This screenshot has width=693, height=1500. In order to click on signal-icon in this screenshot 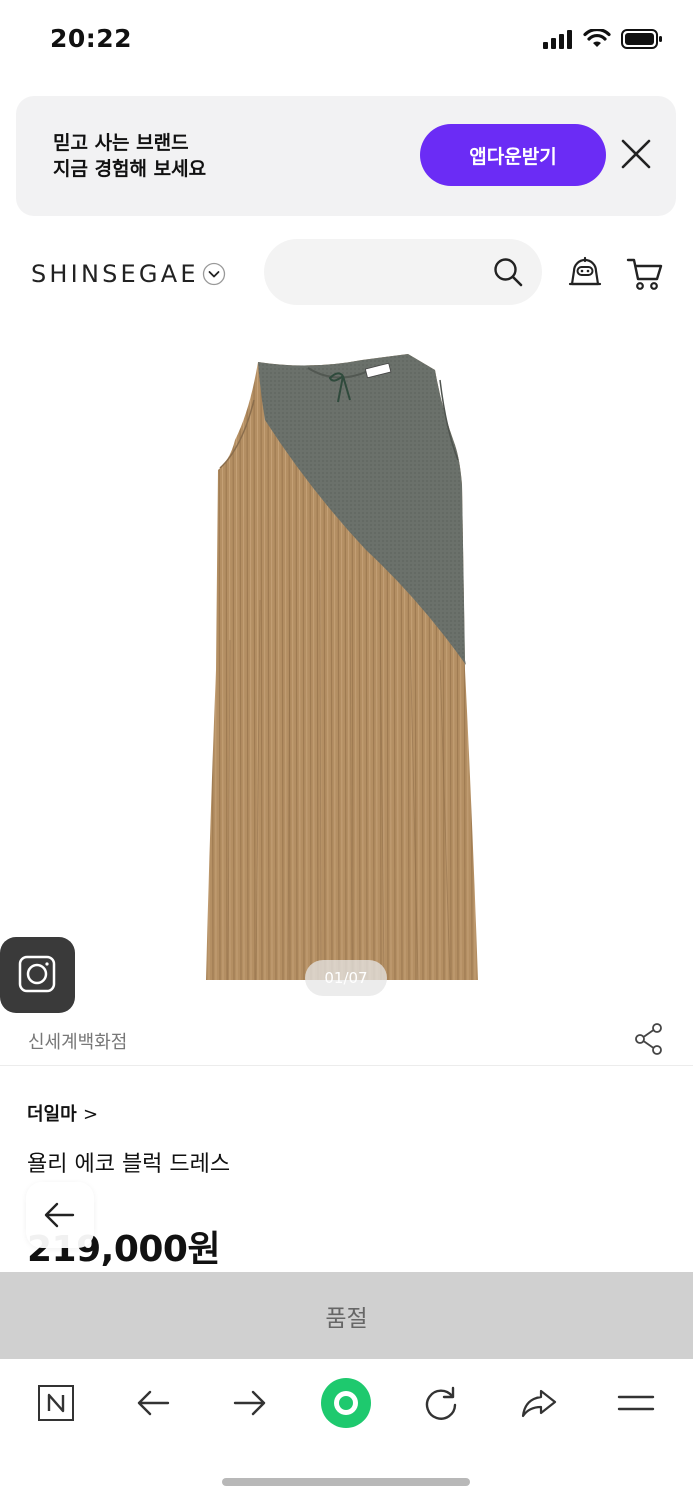, I will do `click(557, 39)`.